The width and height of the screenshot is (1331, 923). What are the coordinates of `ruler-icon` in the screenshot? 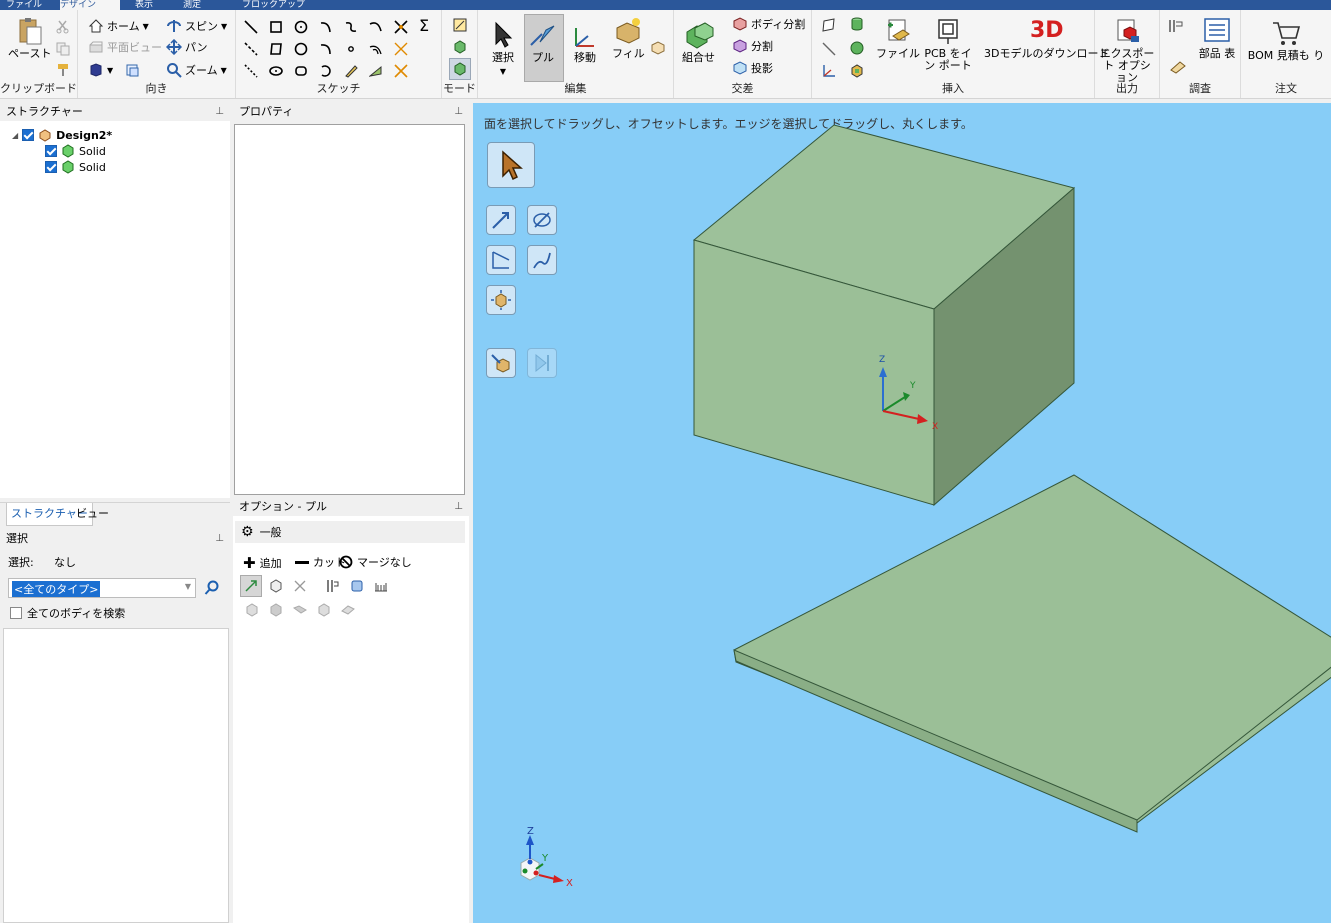 It's located at (357, 586).